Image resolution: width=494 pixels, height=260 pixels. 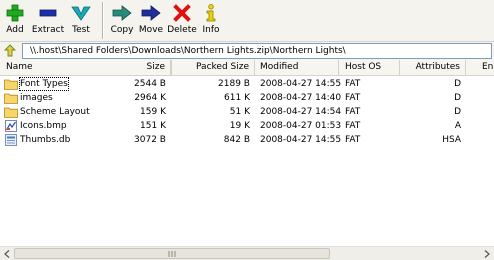 What do you see at coordinates (451, 140) in the screenshot?
I see `file-attributes: HSA` at bounding box center [451, 140].